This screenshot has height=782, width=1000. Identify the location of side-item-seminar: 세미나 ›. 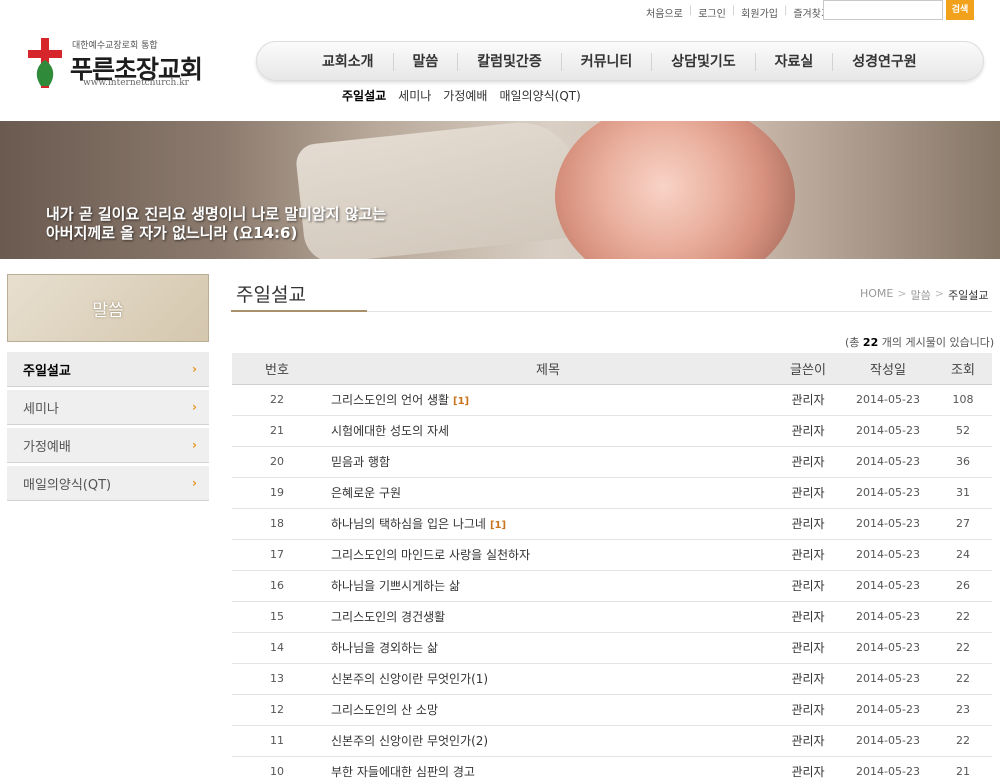
(108, 407).